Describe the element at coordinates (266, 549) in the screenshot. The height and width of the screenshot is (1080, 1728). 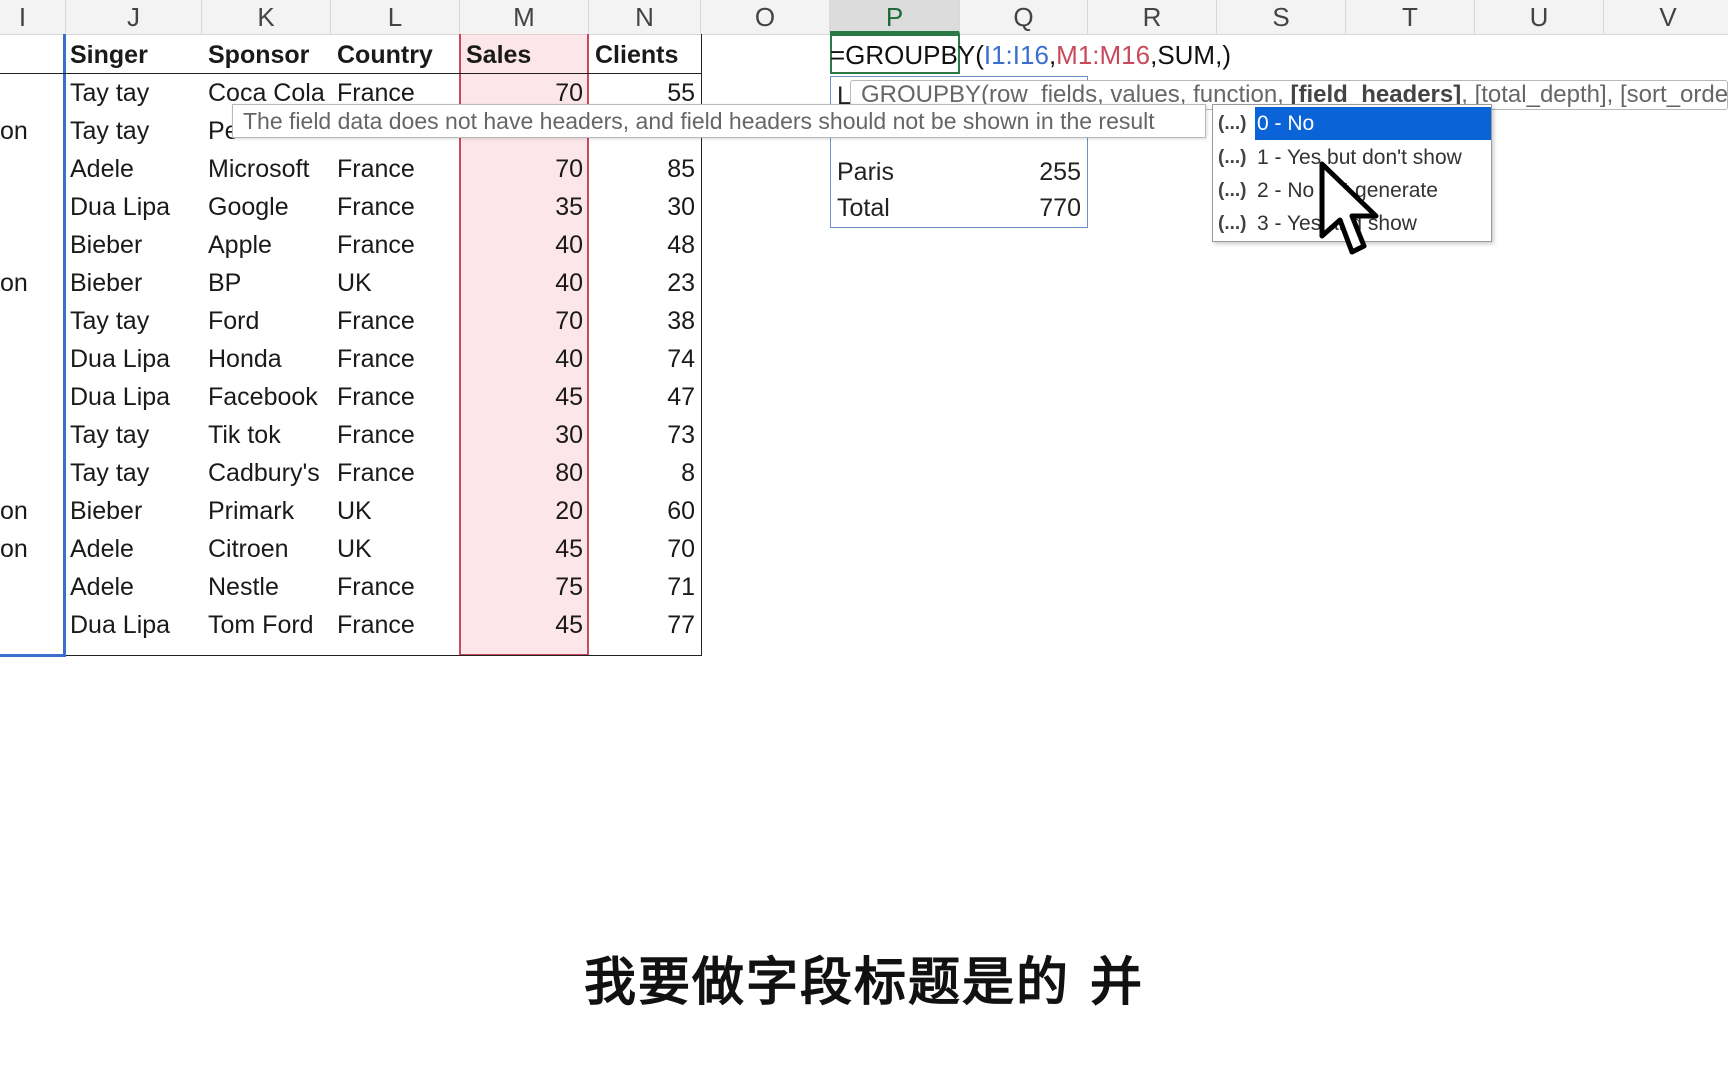
I see `cell-sponsor: Citroen` at that location.